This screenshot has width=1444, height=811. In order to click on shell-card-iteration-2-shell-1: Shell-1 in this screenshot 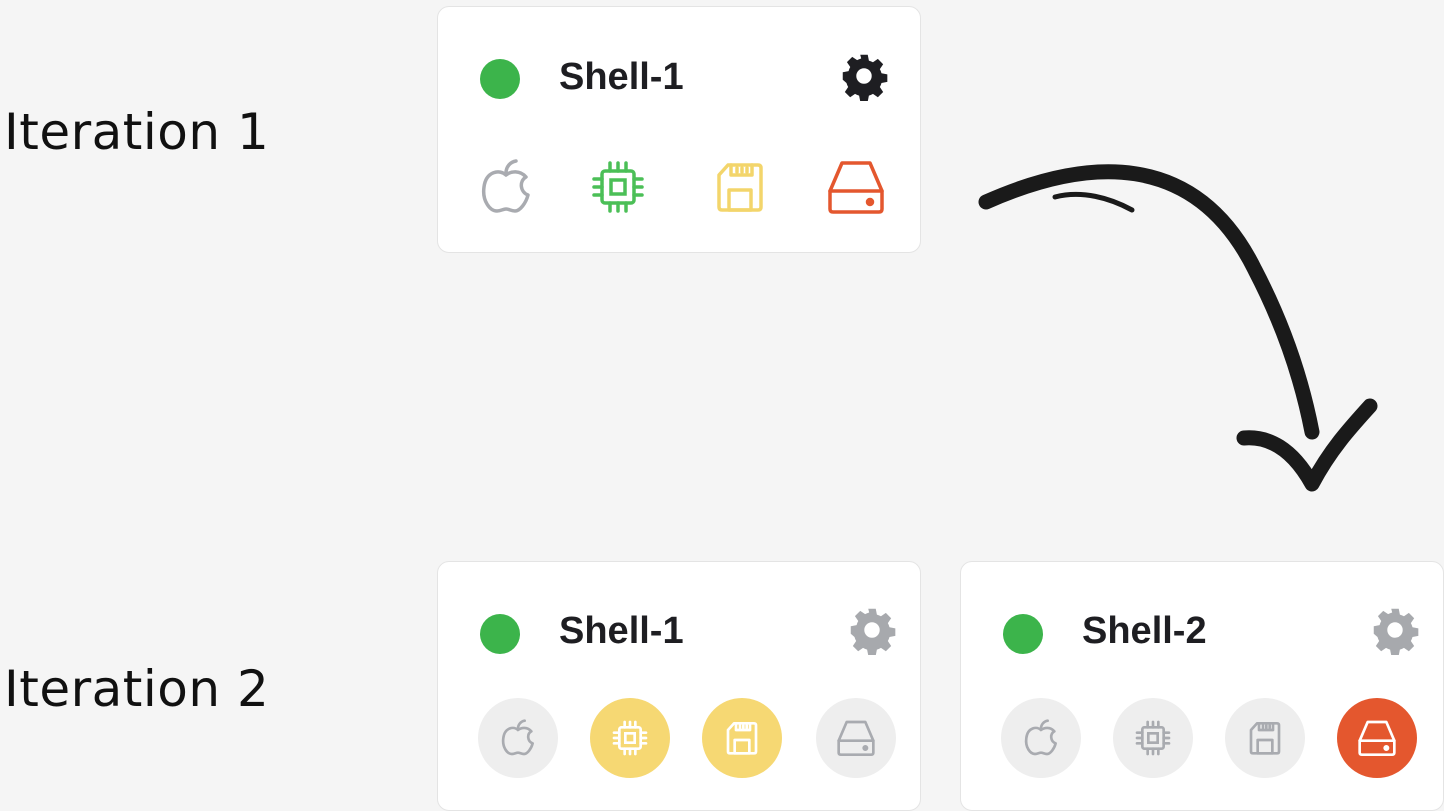, I will do `click(679, 686)`.